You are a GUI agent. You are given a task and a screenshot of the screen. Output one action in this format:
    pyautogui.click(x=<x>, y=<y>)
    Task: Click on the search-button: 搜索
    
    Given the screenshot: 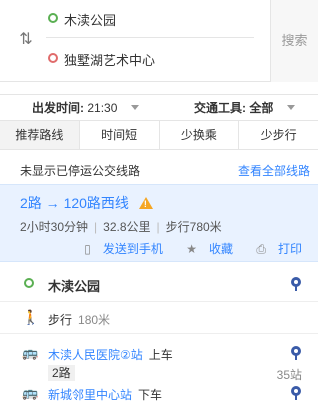 What is the action you would take?
    pyautogui.click(x=294, y=41)
    